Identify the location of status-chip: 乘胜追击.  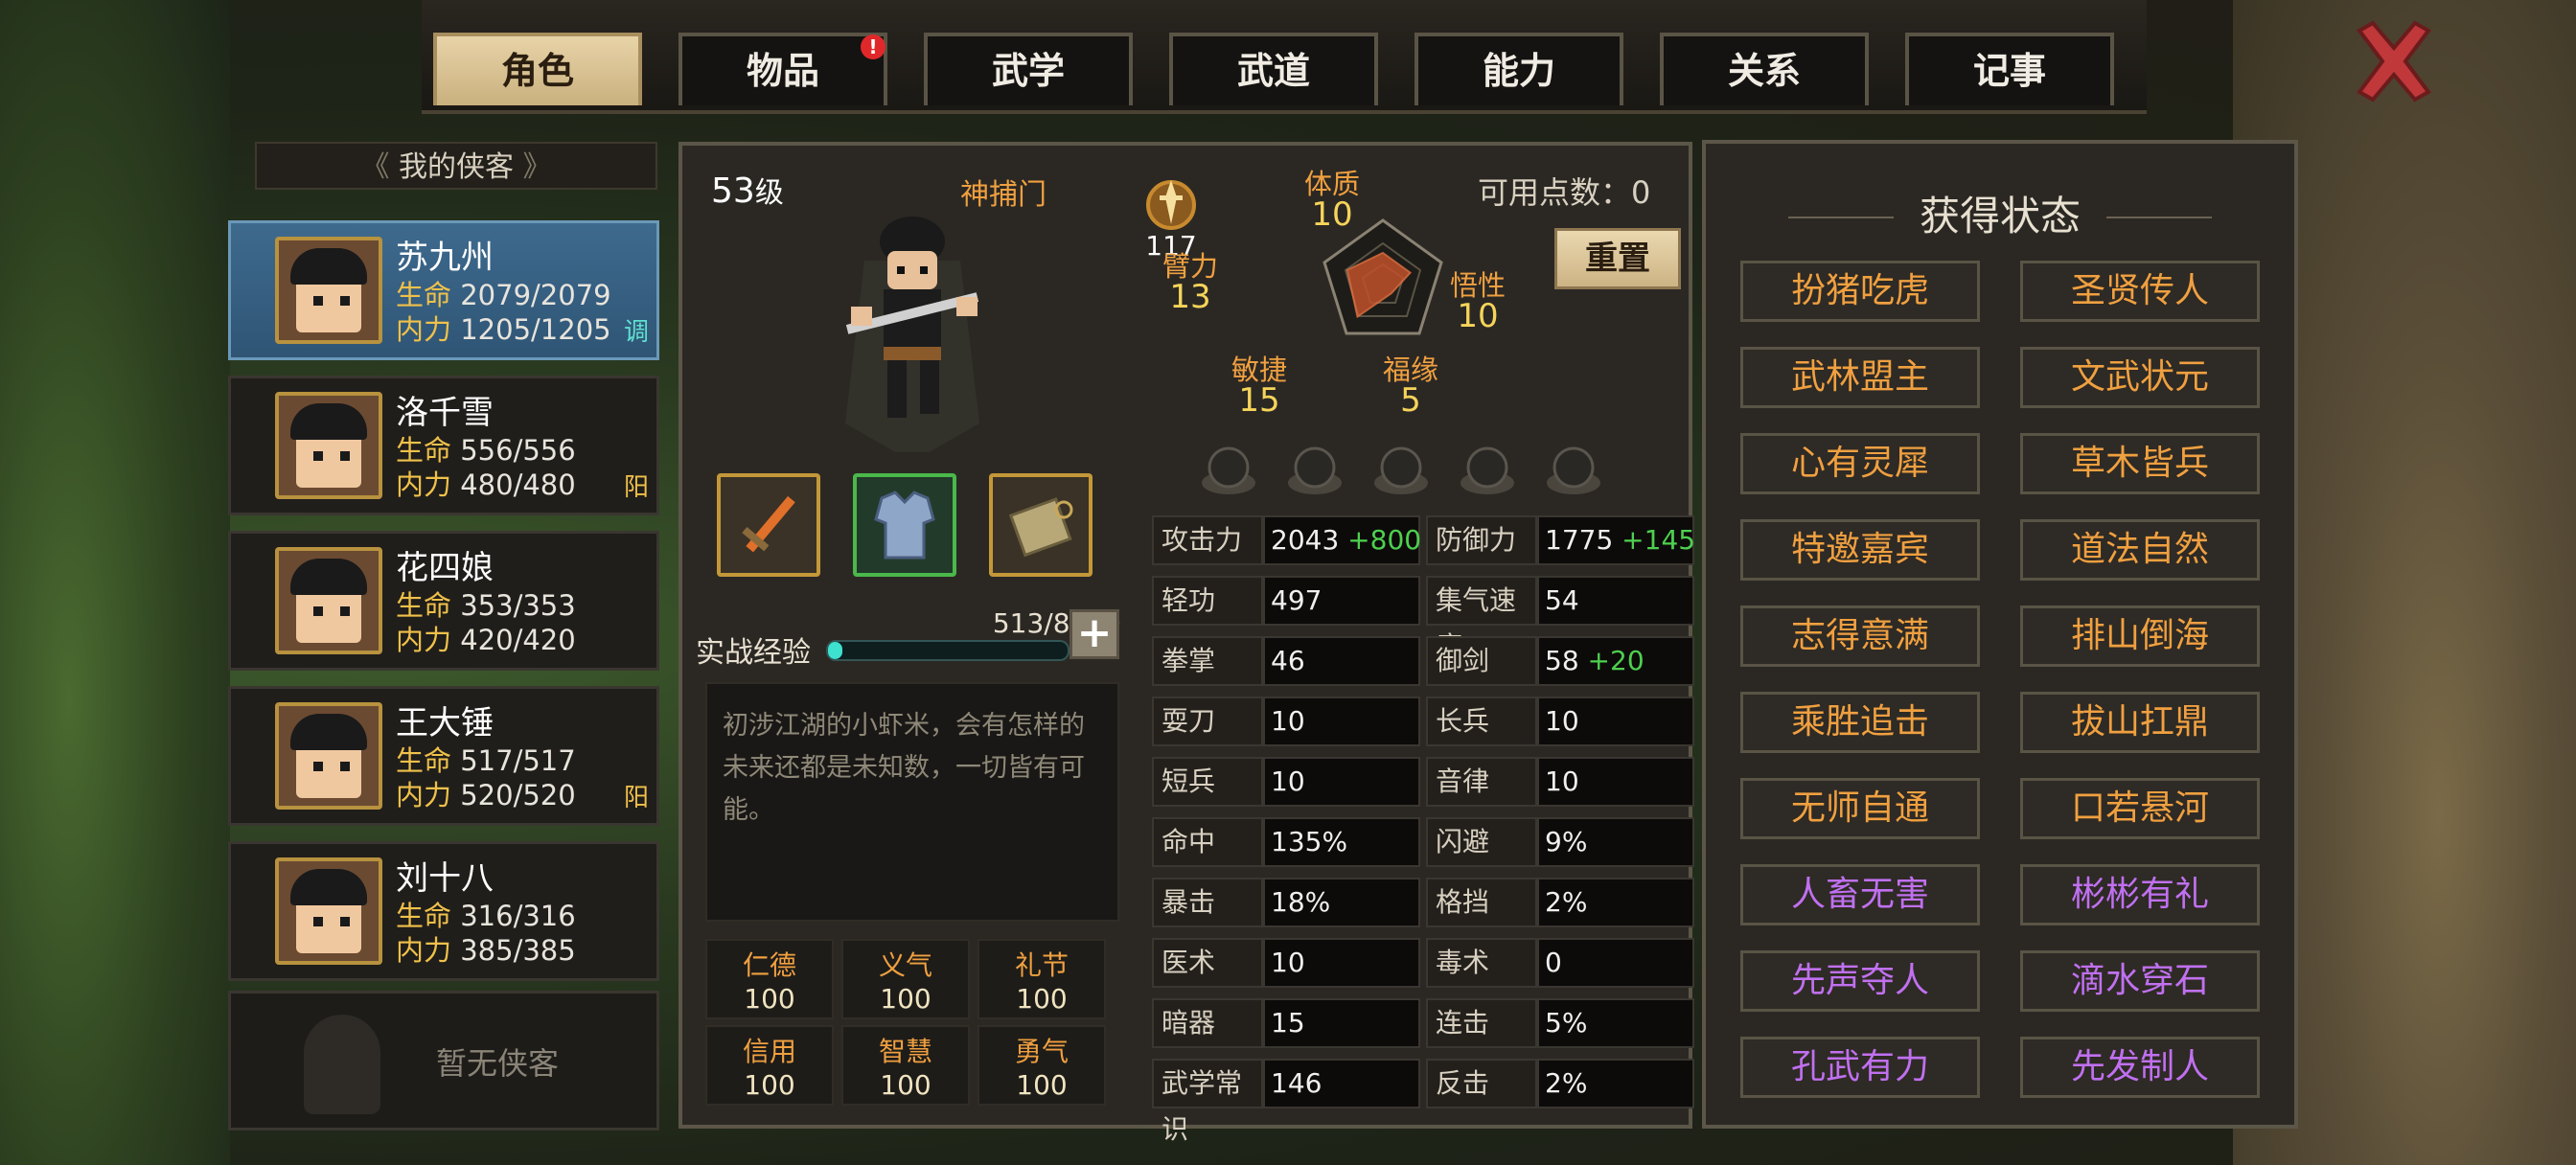
(1860, 723).